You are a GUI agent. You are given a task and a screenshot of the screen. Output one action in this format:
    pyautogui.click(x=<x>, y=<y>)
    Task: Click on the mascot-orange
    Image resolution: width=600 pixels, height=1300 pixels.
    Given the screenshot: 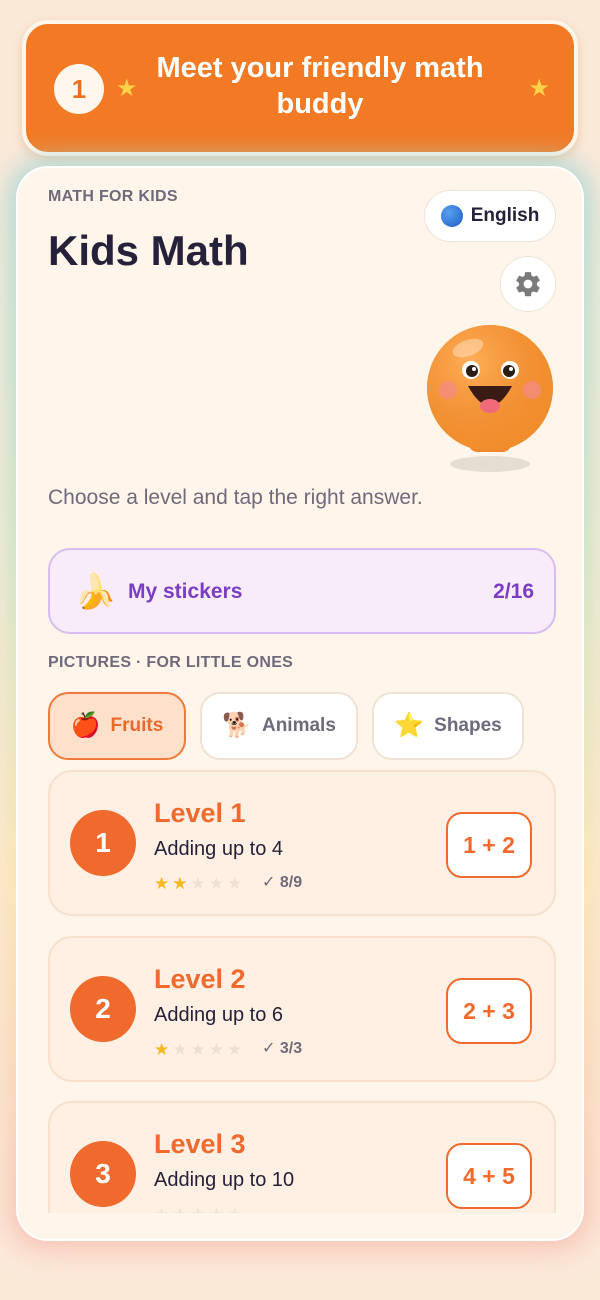 What is the action you would take?
    pyautogui.click(x=490, y=398)
    